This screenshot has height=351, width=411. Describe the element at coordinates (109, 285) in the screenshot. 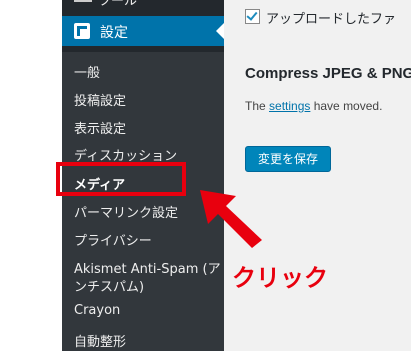

I see `submenu-item-akismet-cont: ンチスパム)` at that location.